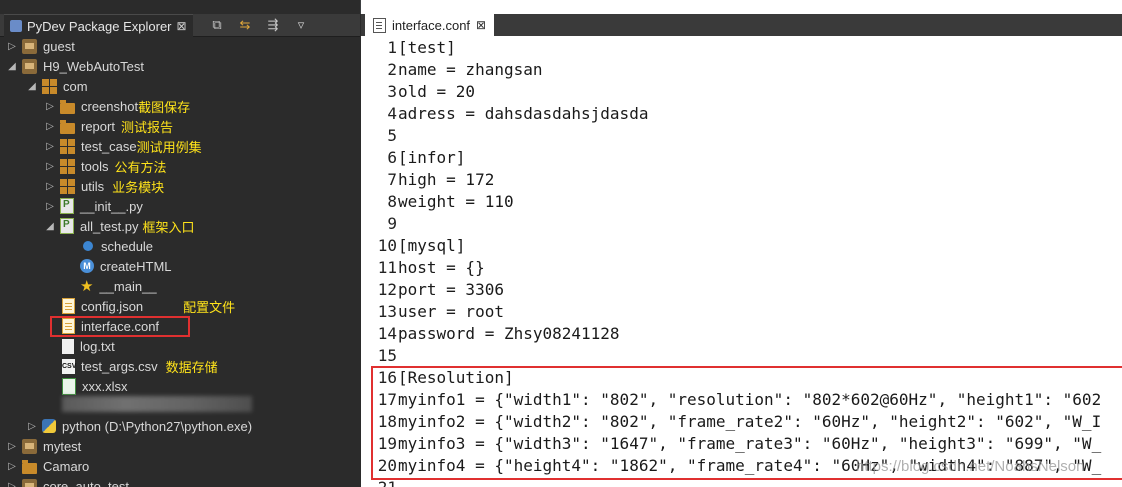  Describe the element at coordinates (387, 289) in the screenshot. I see `line-number: 12` at that location.